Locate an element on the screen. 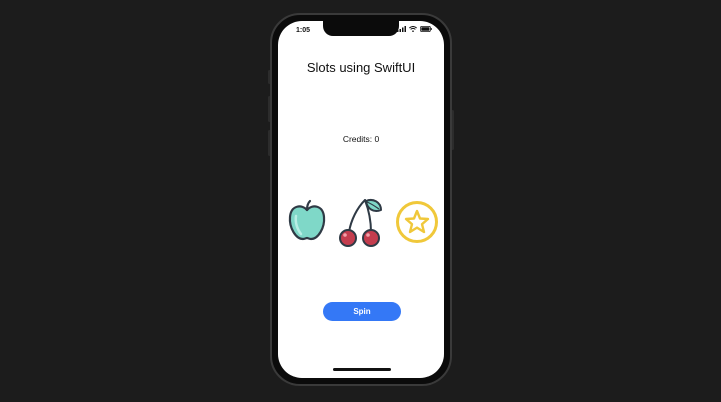  wifi-icon is located at coordinates (413, 29).